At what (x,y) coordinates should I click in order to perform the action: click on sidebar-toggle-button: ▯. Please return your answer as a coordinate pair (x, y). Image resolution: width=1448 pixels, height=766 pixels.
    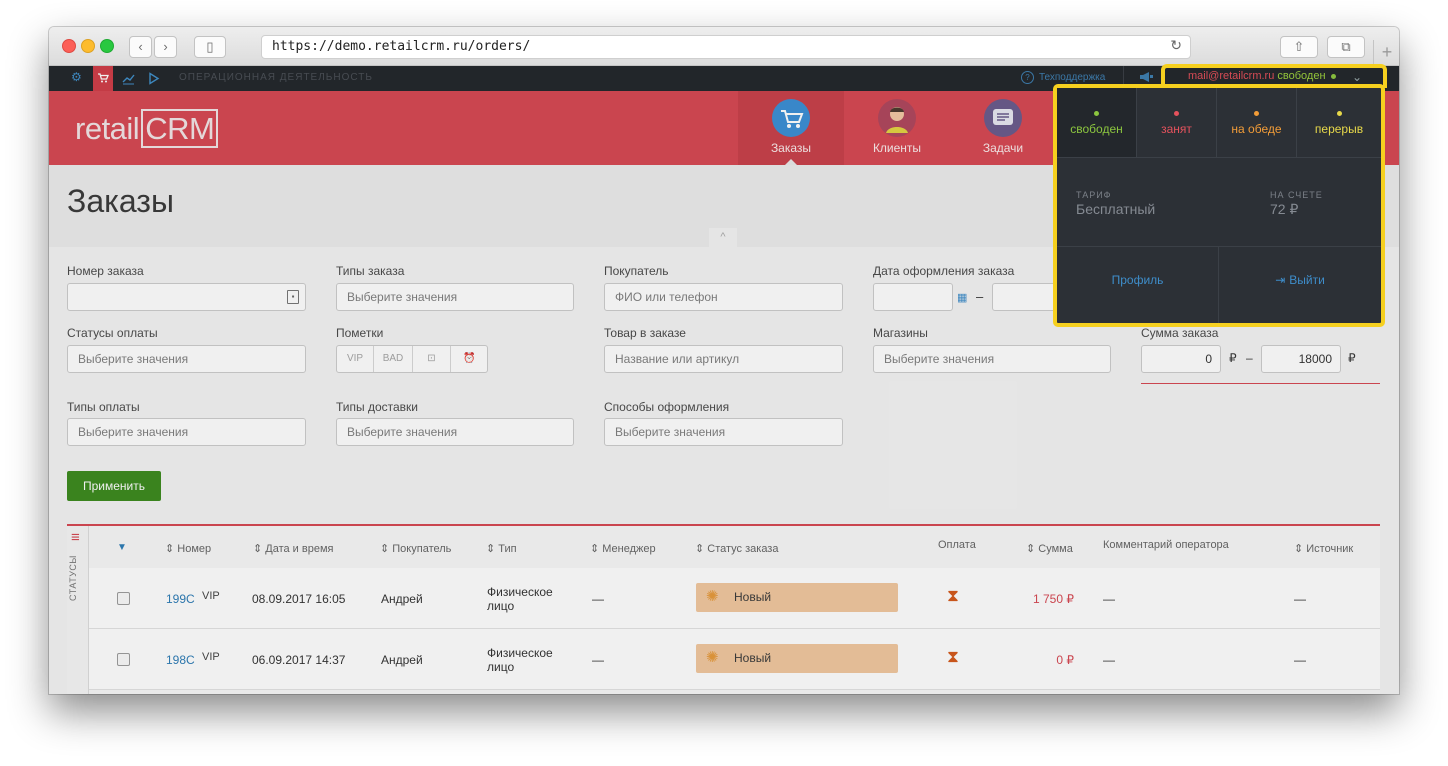
    Looking at the image, I should click on (210, 47).